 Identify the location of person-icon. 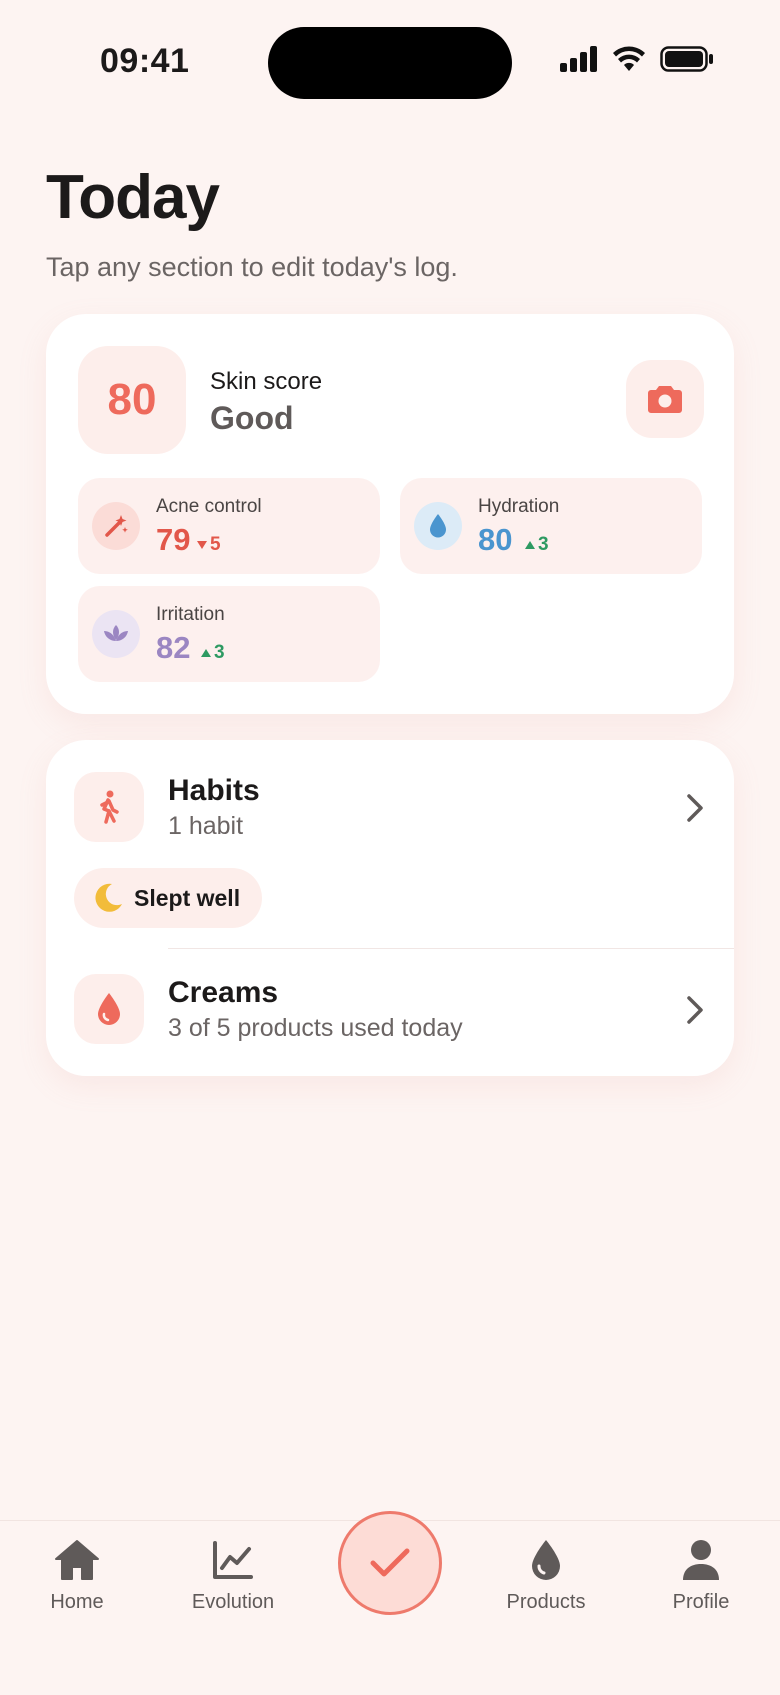
(701, 1560).